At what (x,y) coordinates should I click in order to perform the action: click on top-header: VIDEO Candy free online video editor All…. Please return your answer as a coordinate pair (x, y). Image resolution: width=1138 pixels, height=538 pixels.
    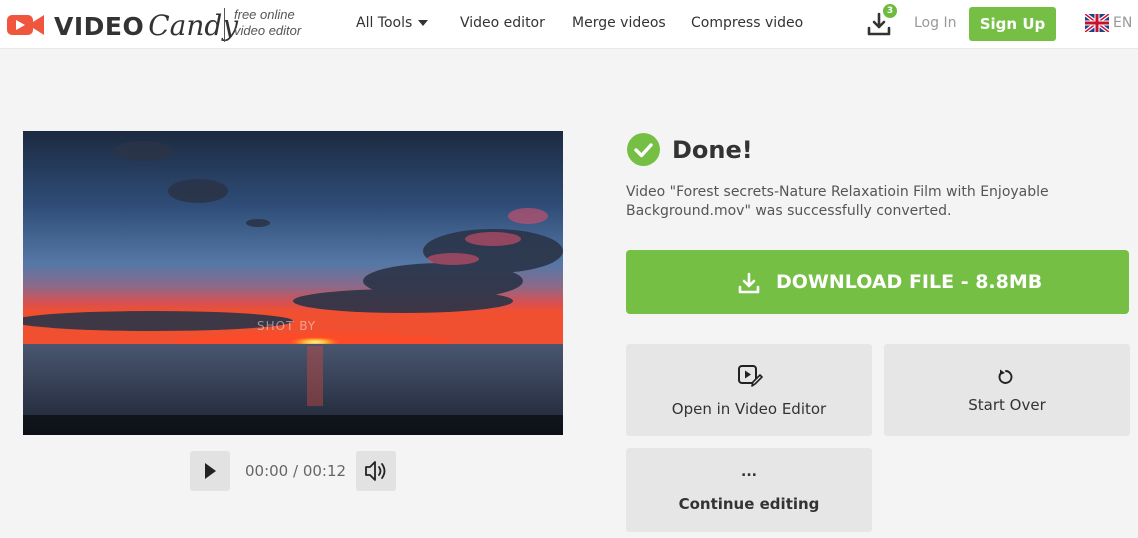
    Looking at the image, I should click on (569, 24).